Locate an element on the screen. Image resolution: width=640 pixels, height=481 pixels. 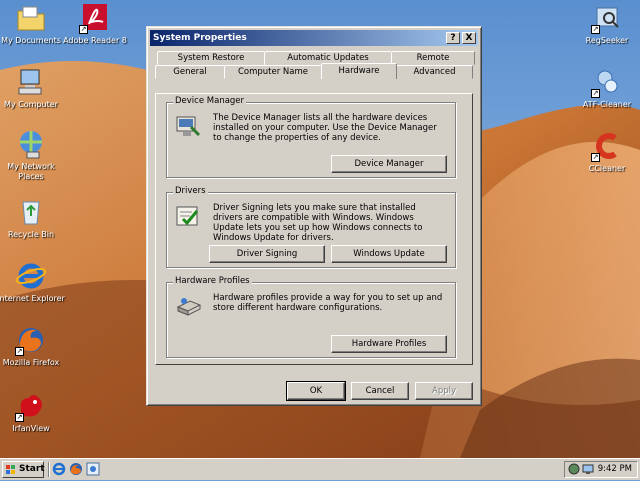
quicklaunch-firefox-icon is located at coordinates (76, 469).